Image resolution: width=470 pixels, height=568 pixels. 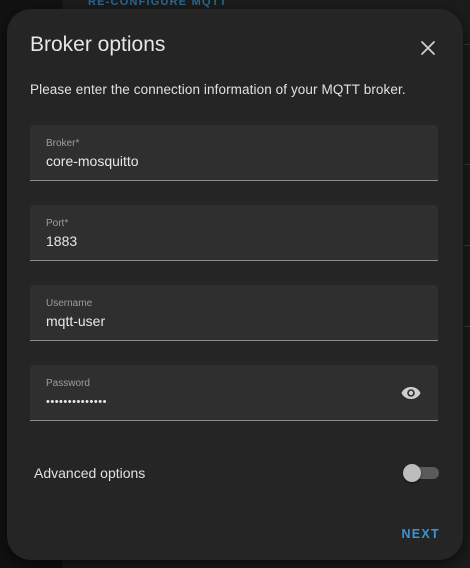 I want to click on broker-field: Broker* core-mosquitto, so click(x=234, y=153).